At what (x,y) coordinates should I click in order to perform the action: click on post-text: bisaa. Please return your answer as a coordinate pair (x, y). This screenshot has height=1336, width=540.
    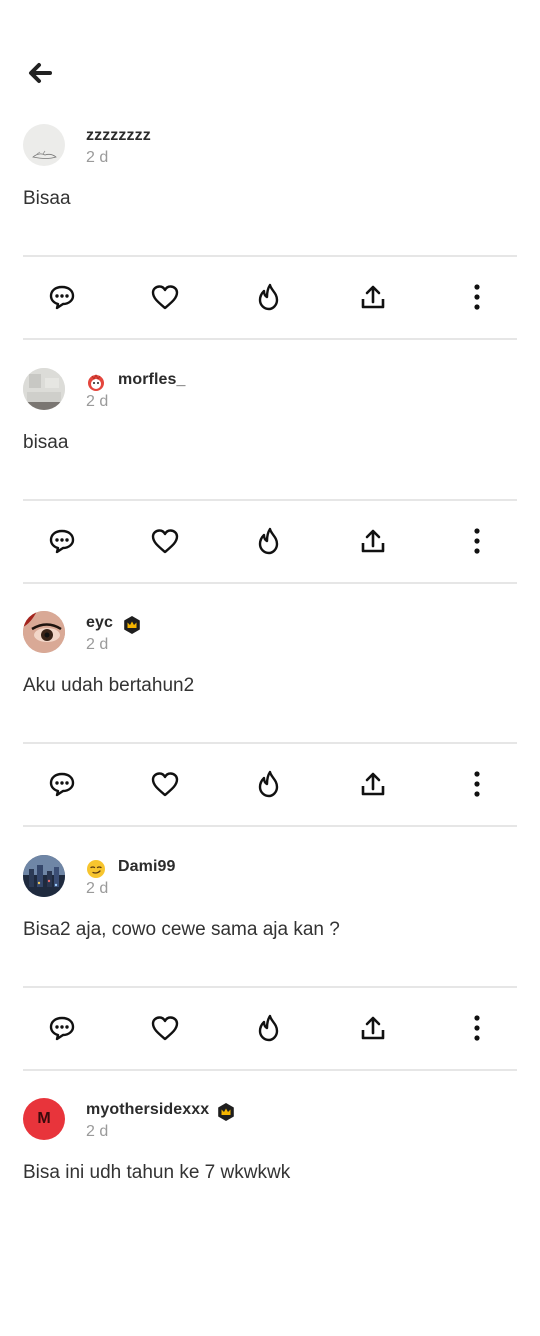
    Looking at the image, I should click on (46, 442).